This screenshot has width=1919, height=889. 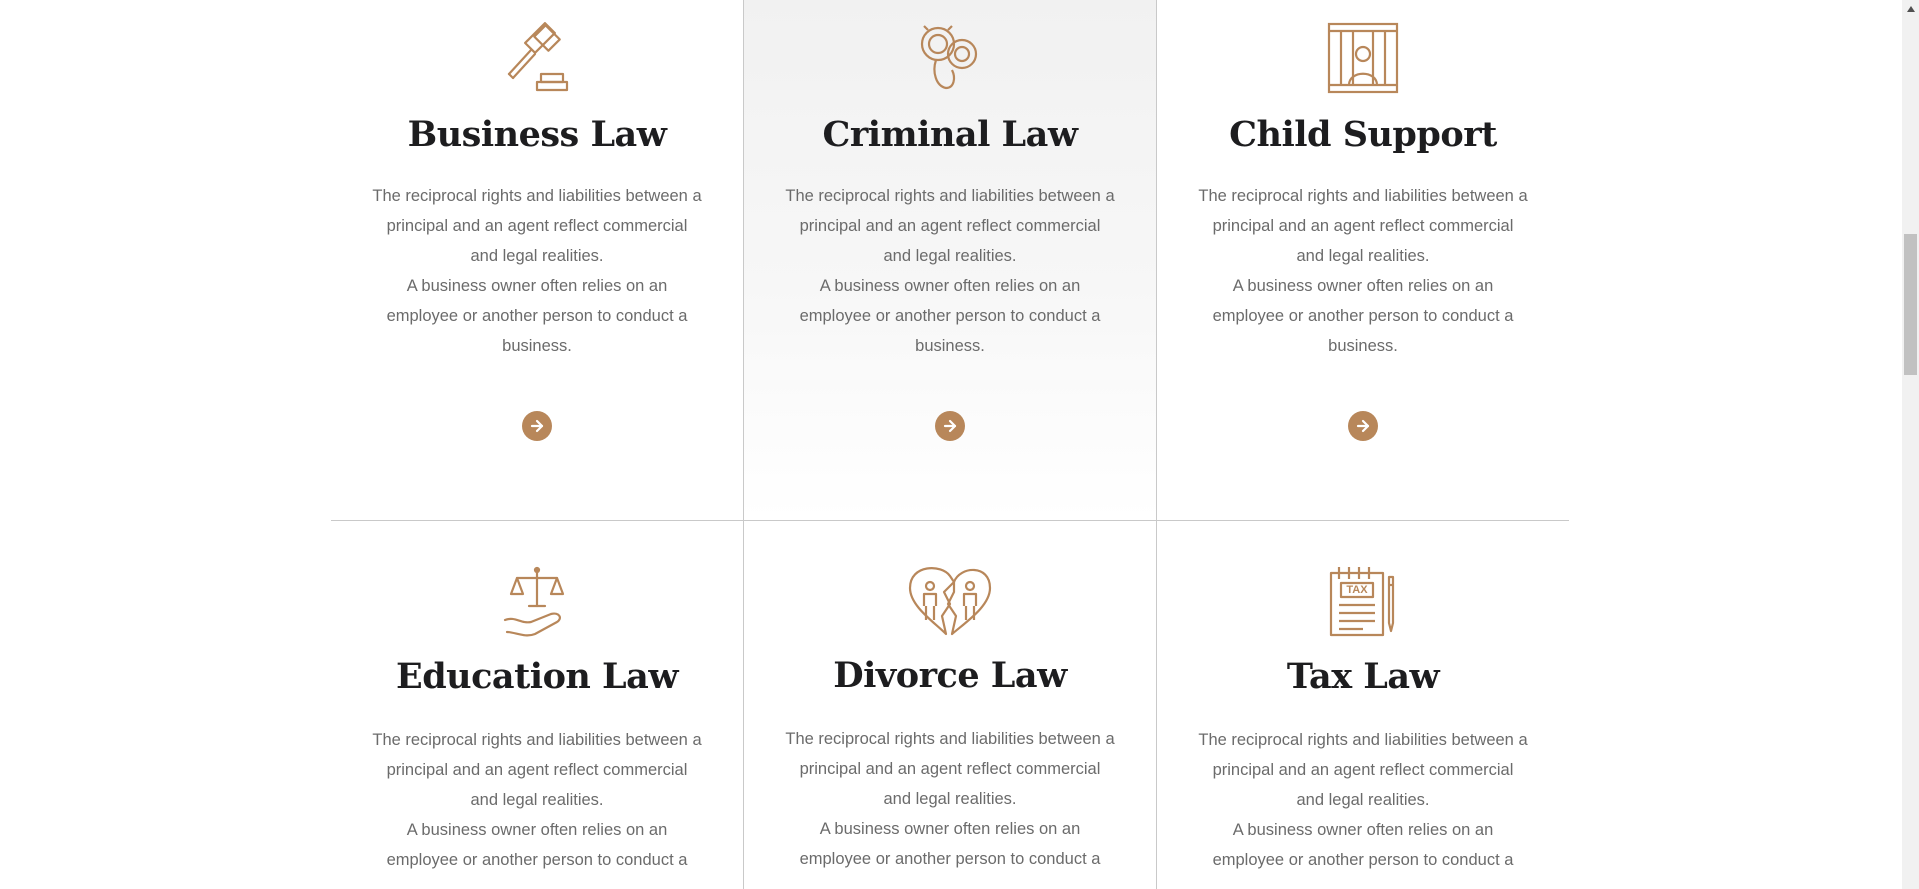 I want to click on scroll-up-button, so click(x=1910, y=8).